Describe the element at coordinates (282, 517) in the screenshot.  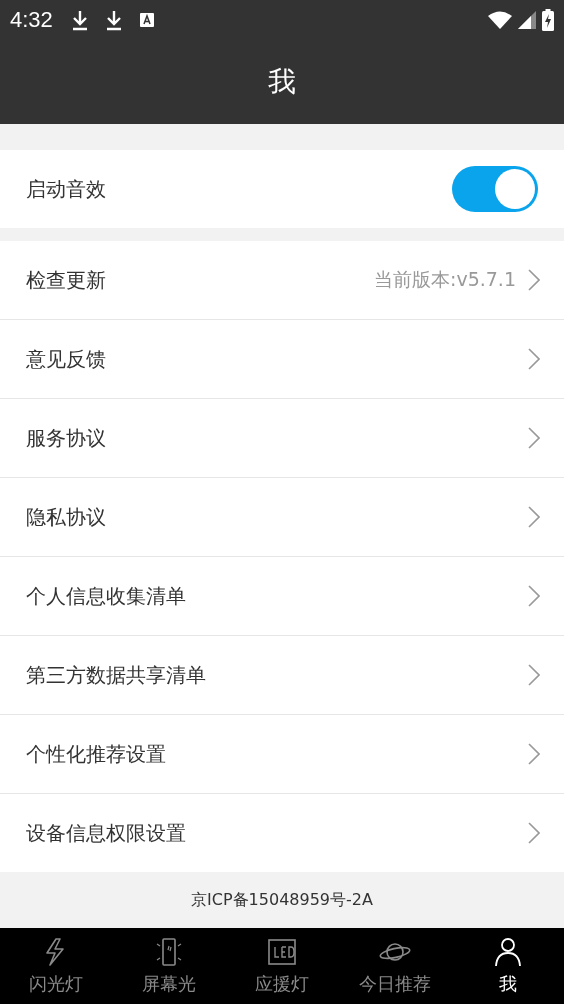
I see `menu-item: 隐私协议` at that location.